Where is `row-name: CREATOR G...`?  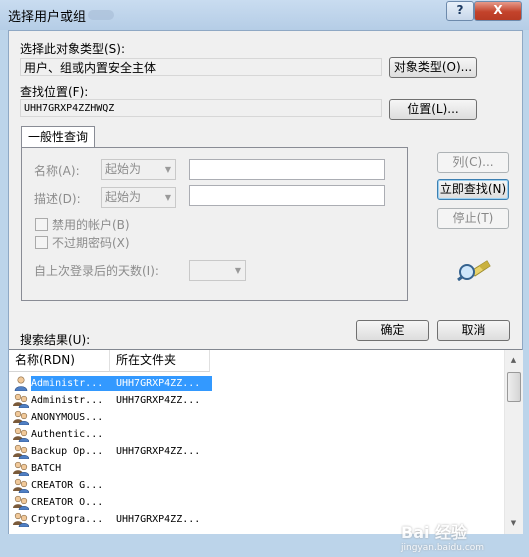
row-name: CREATOR G... is located at coordinates (67, 485).